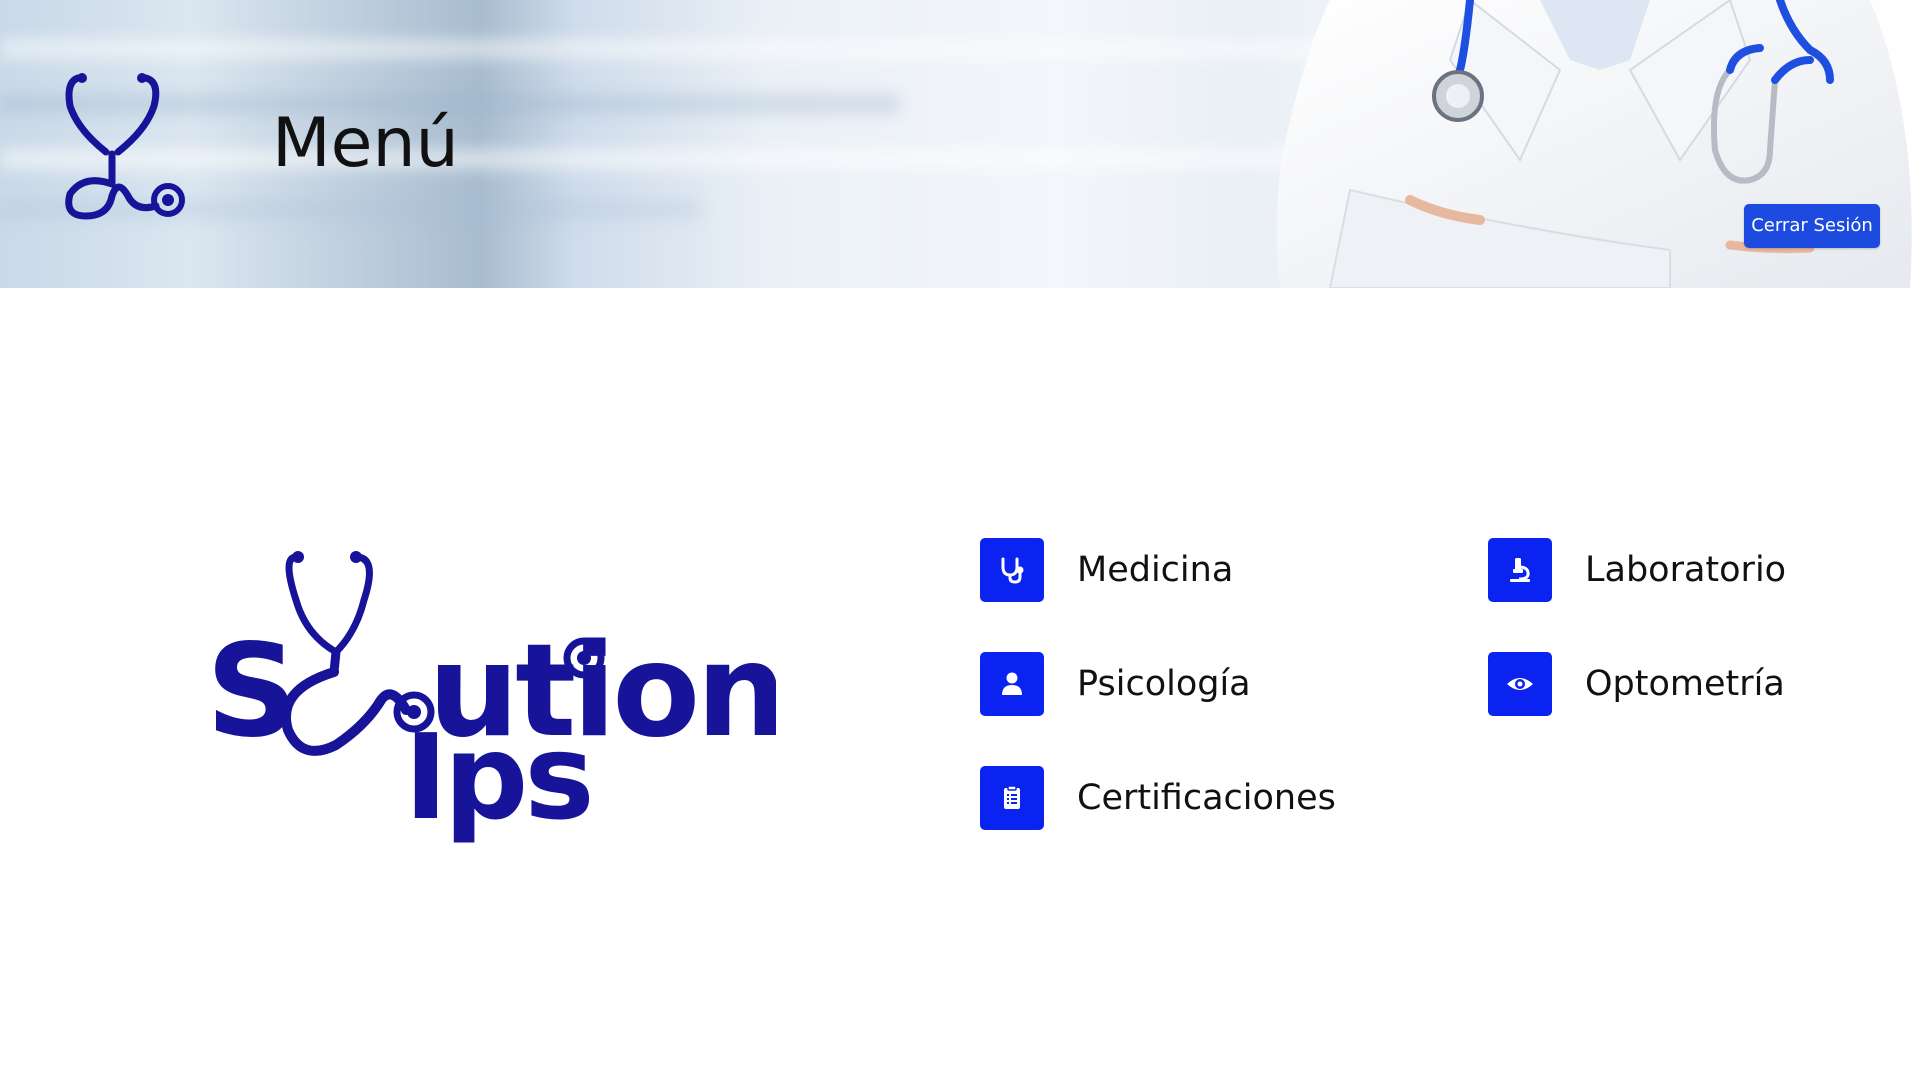 This screenshot has height=1080, width=1920. What do you see at coordinates (1012, 570) in the screenshot?
I see `stethoscope-icon` at bounding box center [1012, 570].